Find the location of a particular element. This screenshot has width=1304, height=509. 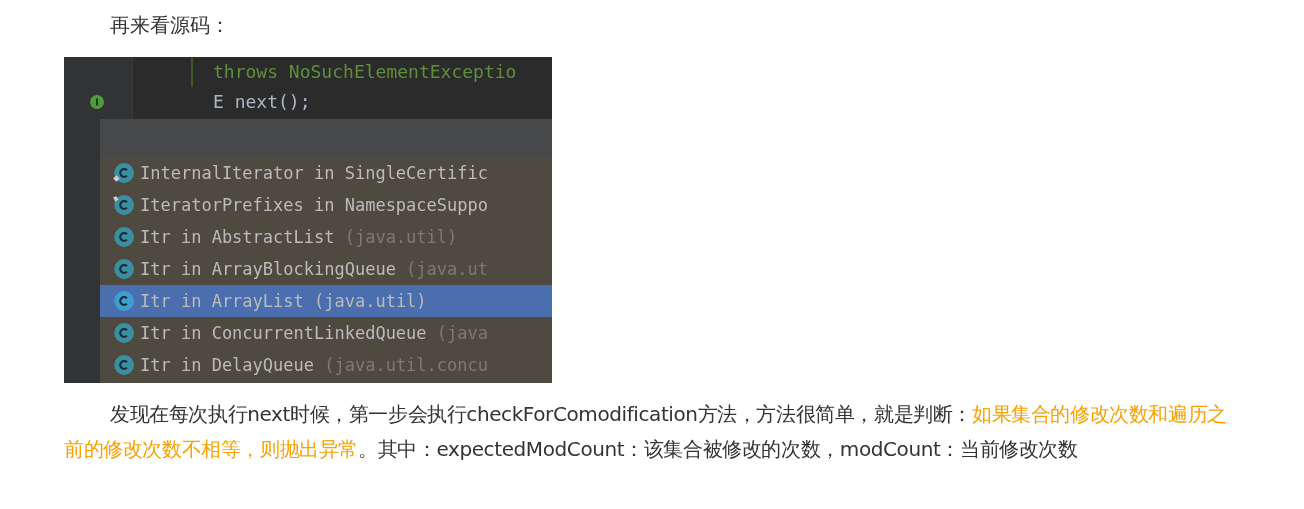

completion-item: InternalIterator in SingleCertific is located at coordinates (326, 173).